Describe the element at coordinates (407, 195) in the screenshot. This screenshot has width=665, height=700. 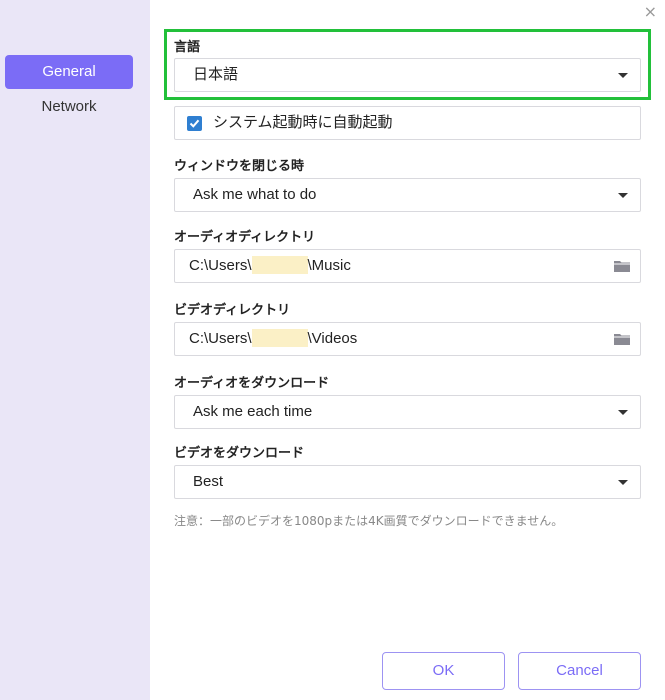
I see `on-close-select: Ask me what to do` at that location.